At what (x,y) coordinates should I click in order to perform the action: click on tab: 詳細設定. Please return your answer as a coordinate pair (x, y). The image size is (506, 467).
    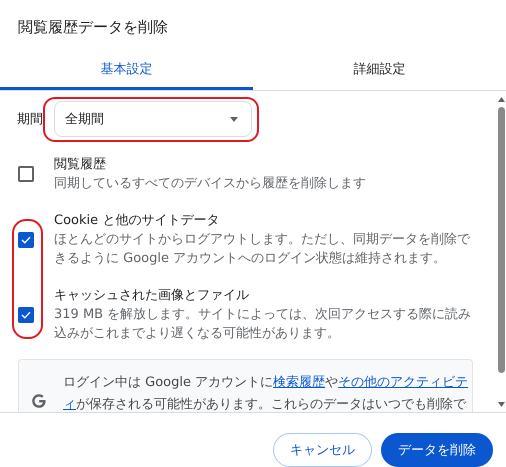
    Looking at the image, I should click on (379, 71).